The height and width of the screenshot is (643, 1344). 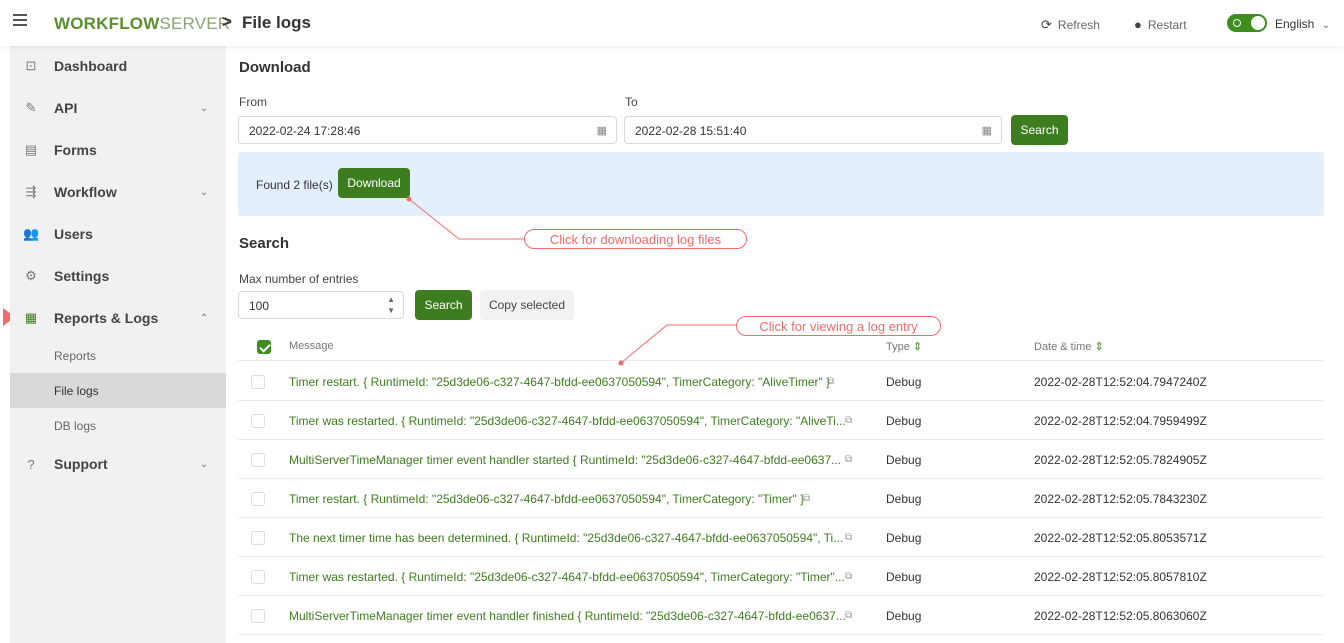 I want to click on to-label: To, so click(x=631, y=102).